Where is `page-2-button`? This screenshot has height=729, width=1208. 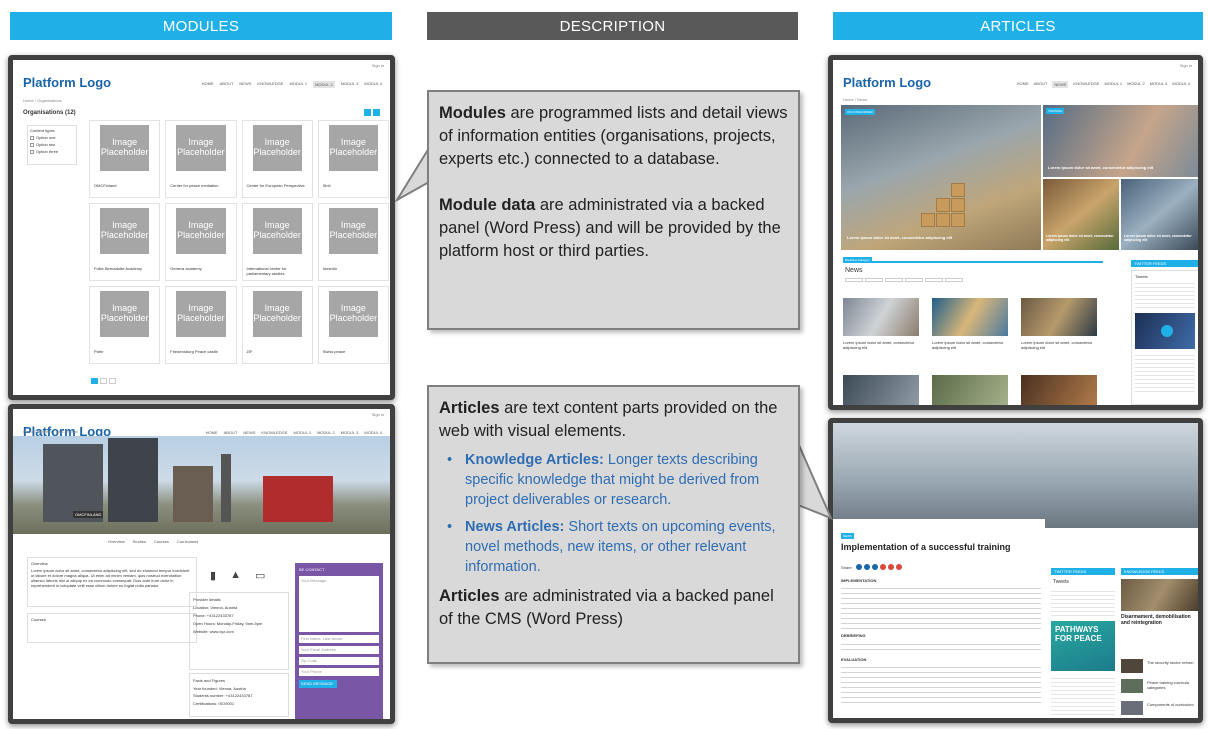 page-2-button is located at coordinates (103, 381).